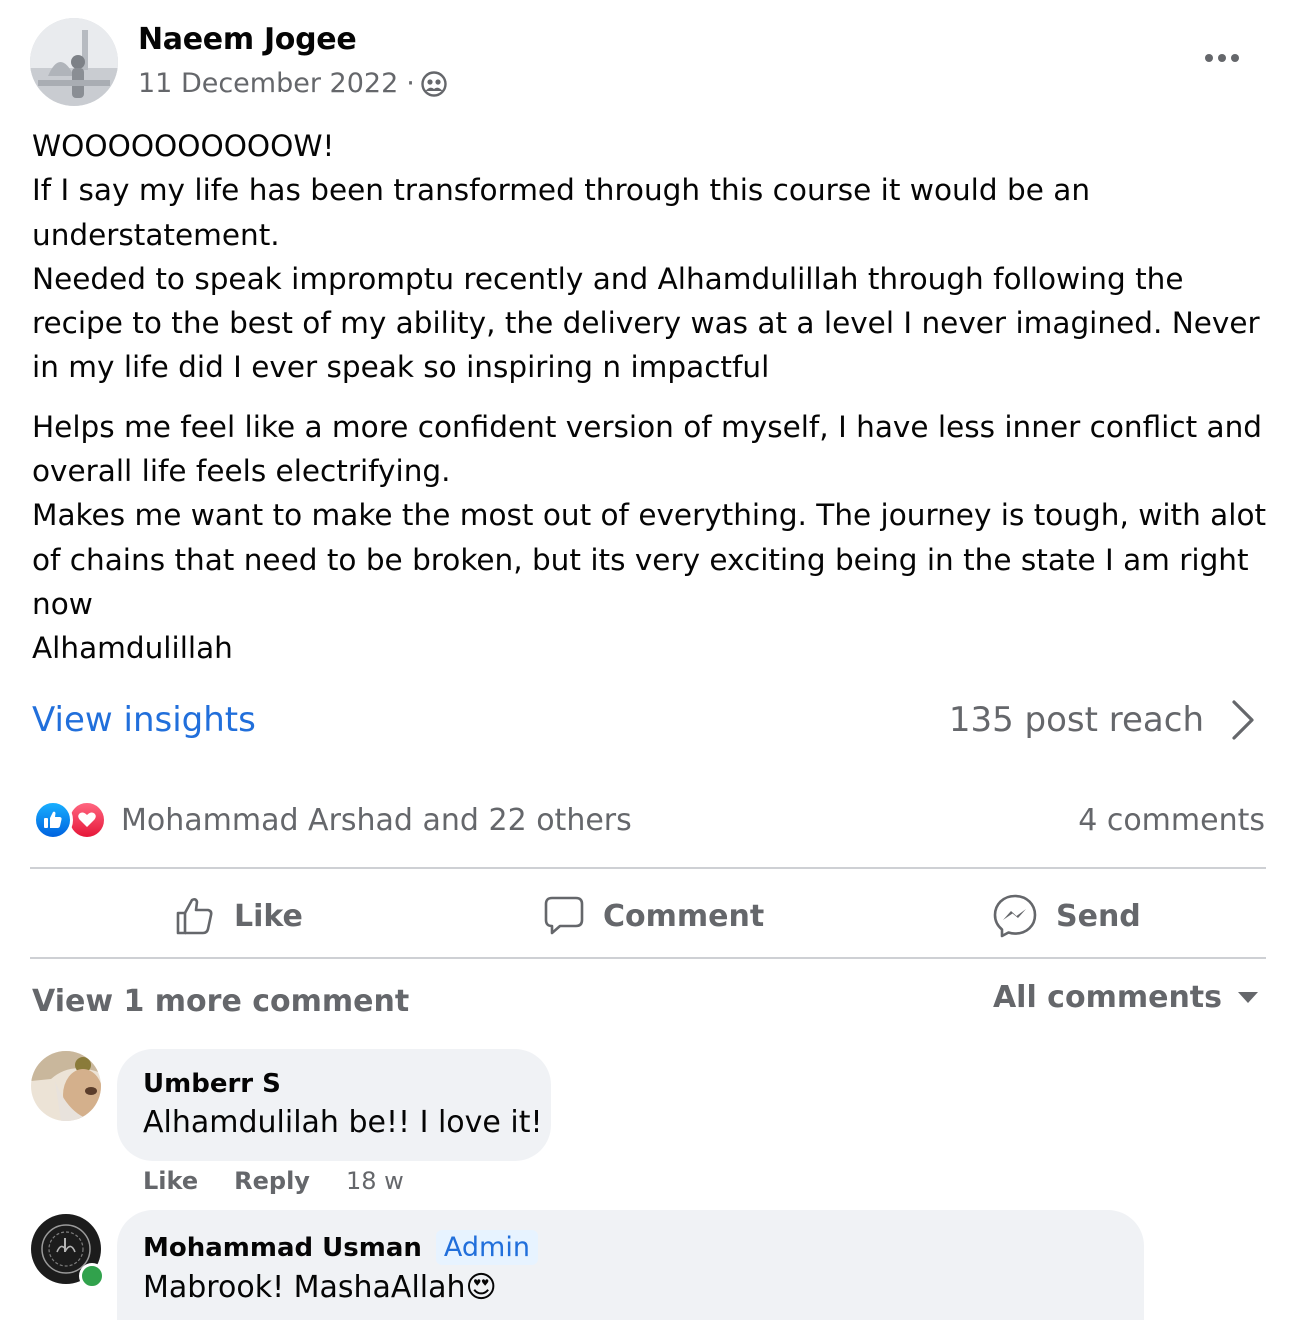 This screenshot has width=1296, height=1320. I want to click on author-avatar, so click(74, 62).